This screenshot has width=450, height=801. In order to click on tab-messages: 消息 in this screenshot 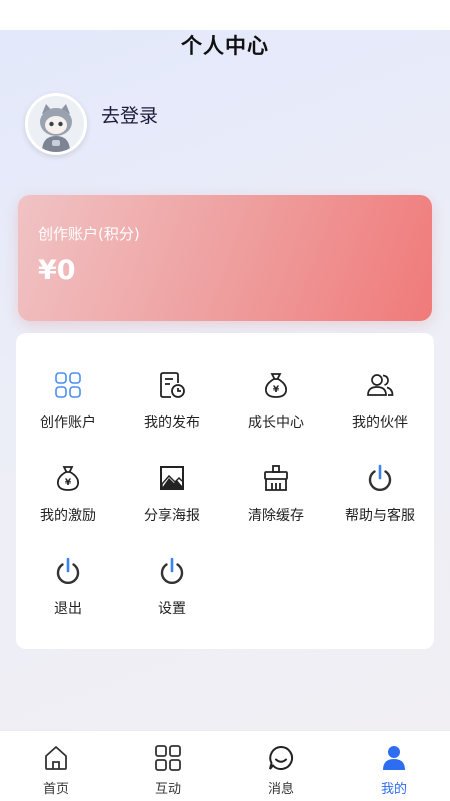, I will do `click(281, 766)`.